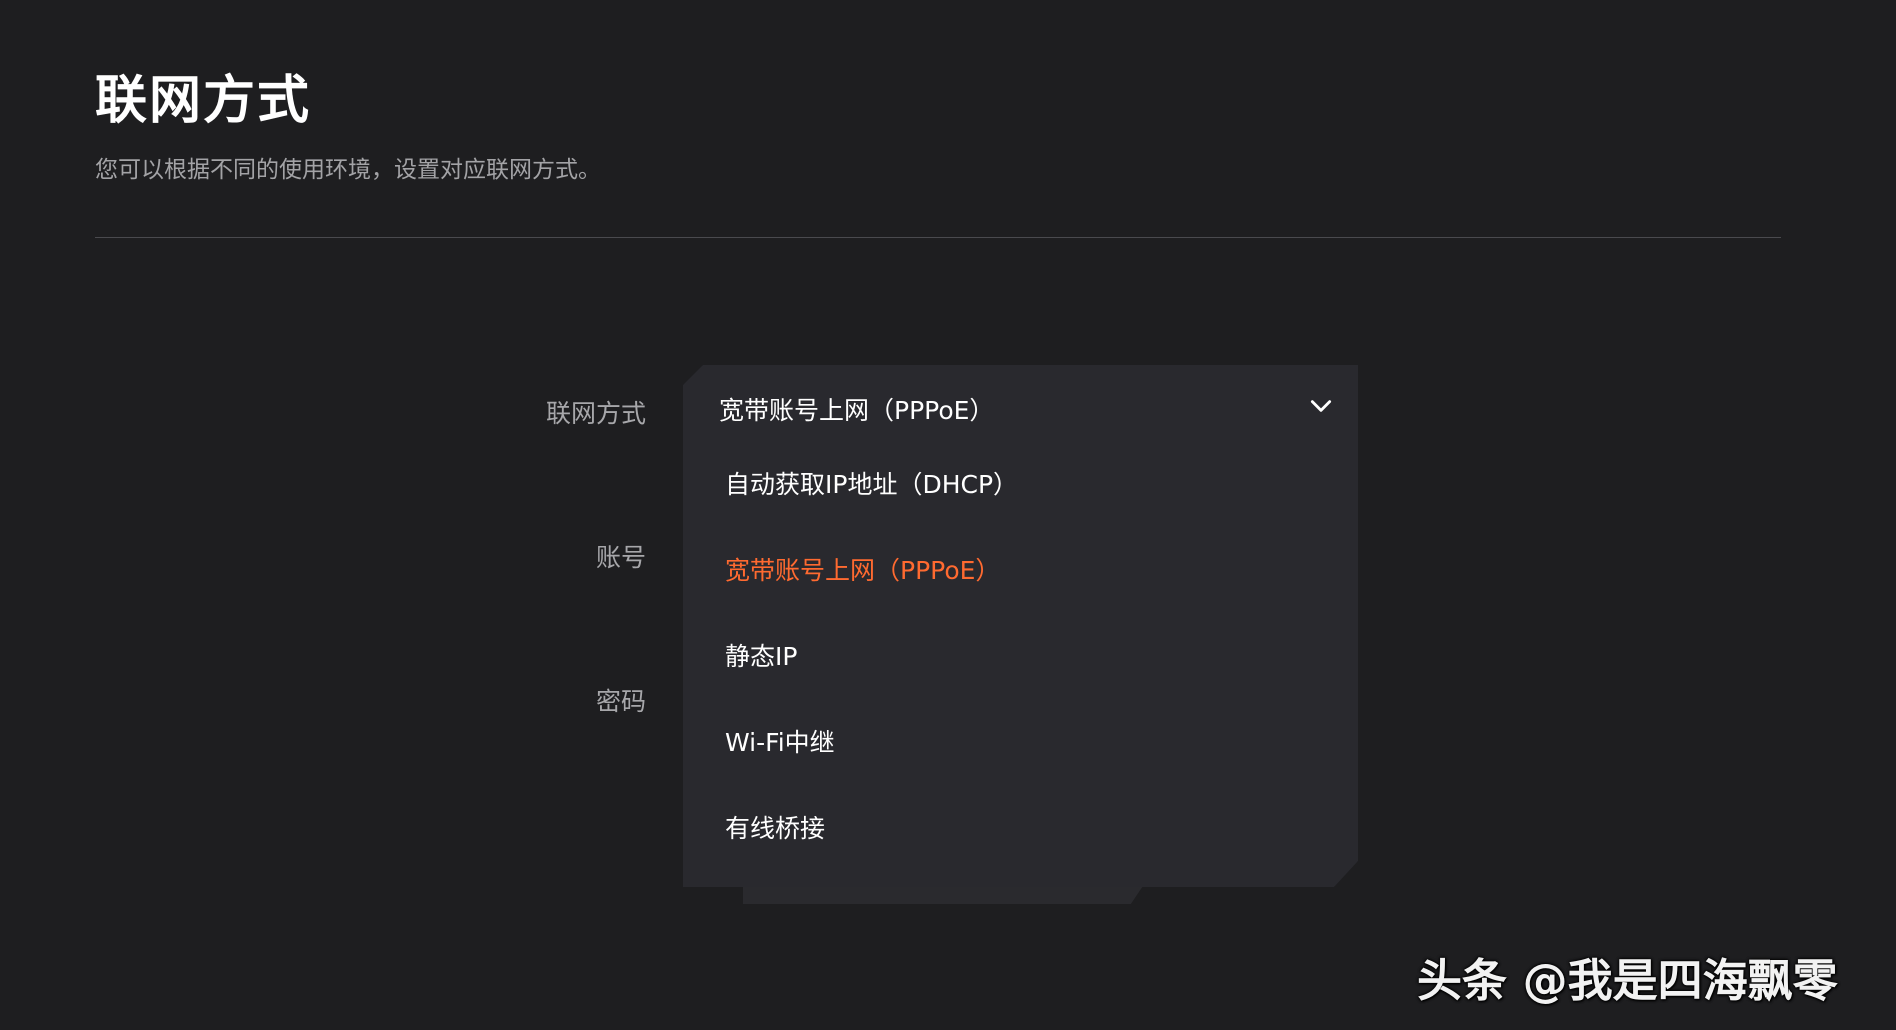 The width and height of the screenshot is (1896, 1030). I want to click on option-label: 静态IP, so click(761, 656).